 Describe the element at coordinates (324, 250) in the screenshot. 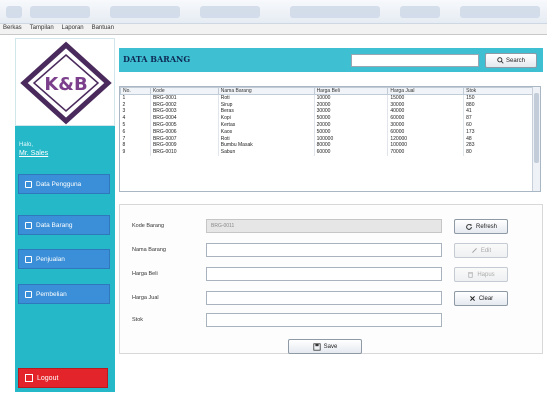

I see `nama-barang-field` at that location.